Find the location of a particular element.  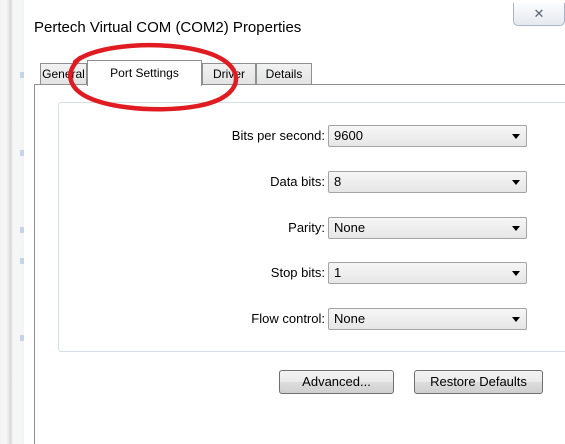

restore-defaults-button: Restore Defaults is located at coordinates (478, 382).